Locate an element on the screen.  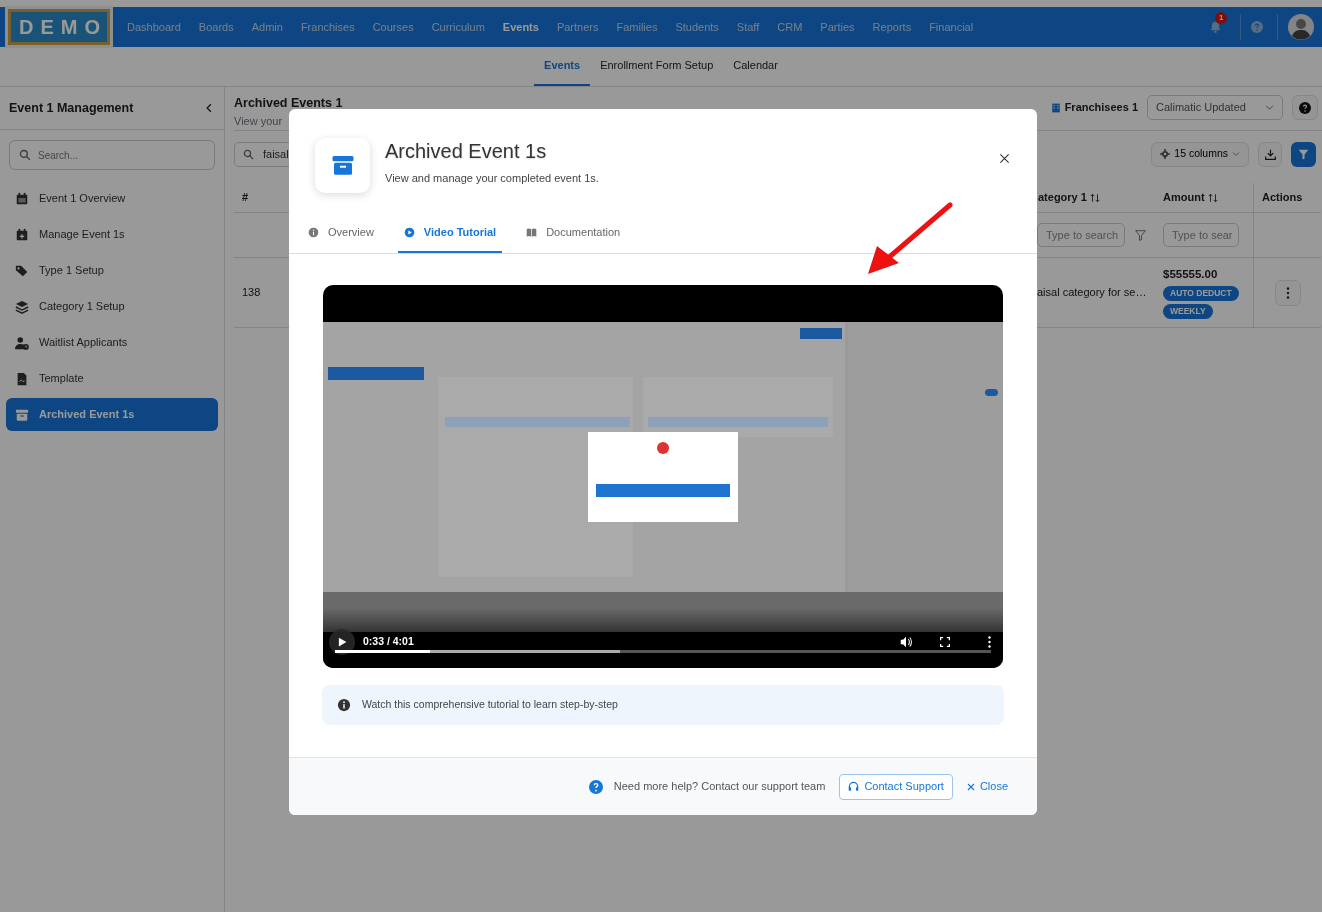
page-subtitle: View your is located at coordinates (259, 121).